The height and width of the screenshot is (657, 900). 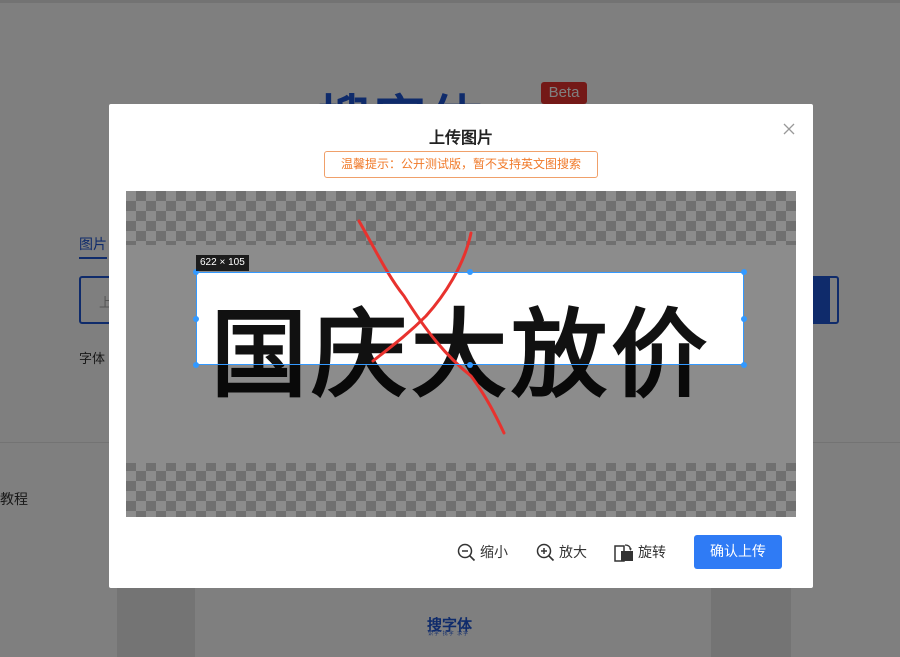 What do you see at coordinates (573, 553) in the screenshot?
I see `zoom-in-label: 放大` at bounding box center [573, 553].